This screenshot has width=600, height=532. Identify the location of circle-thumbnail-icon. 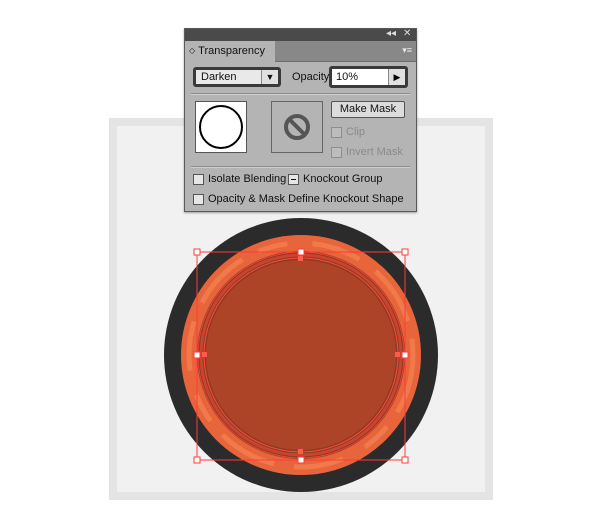
(221, 127).